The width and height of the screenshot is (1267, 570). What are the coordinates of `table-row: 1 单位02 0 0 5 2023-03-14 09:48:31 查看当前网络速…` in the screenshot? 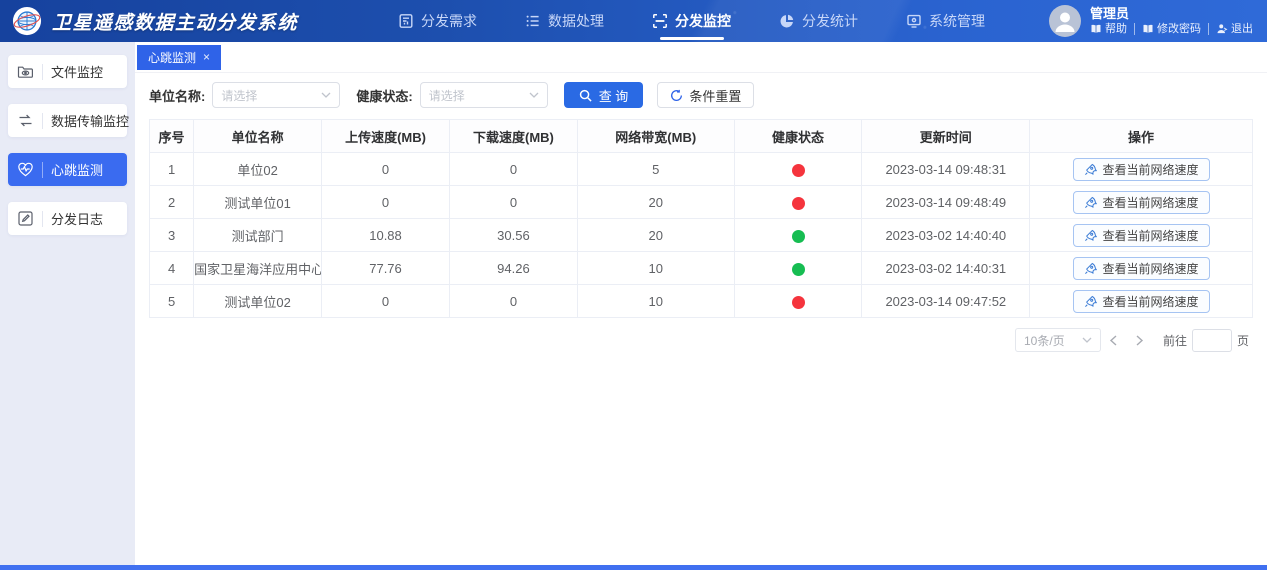 It's located at (700, 169).